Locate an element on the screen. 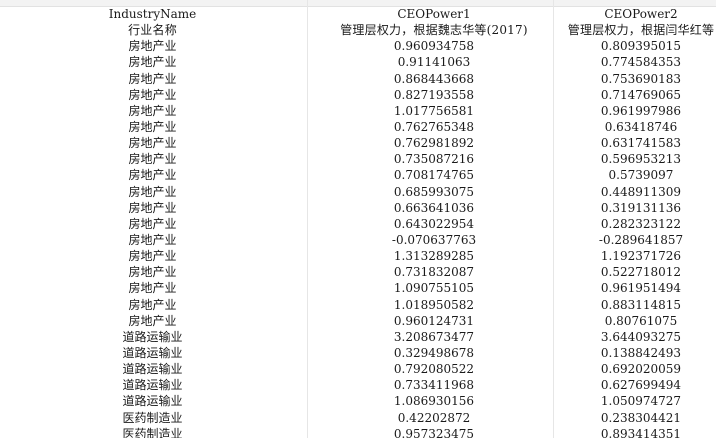 This screenshot has width=716, height=438. table-cell: 1.050974727 is located at coordinates (636, 401).